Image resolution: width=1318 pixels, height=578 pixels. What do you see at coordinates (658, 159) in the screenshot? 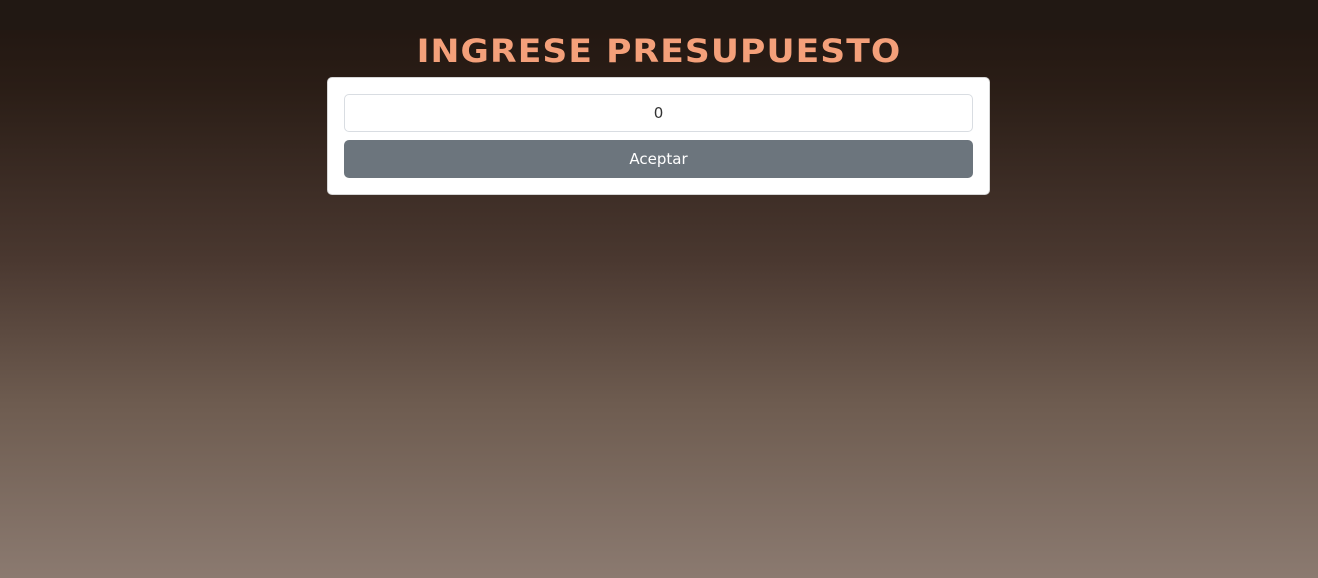
I see `accept-button: Aceptar` at bounding box center [658, 159].